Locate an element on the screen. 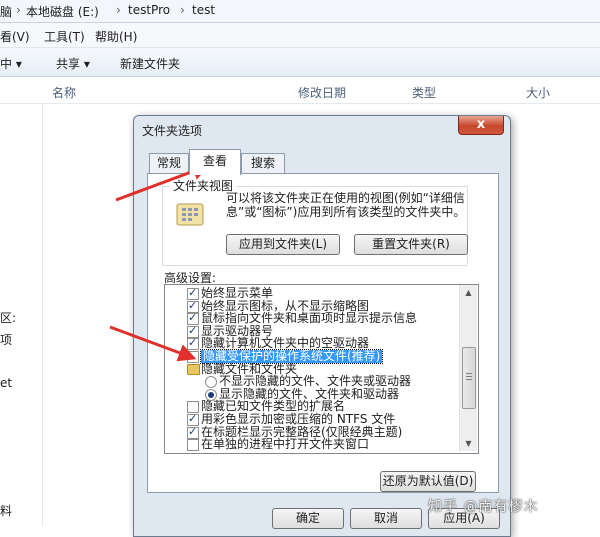 This screenshot has height=537, width=600. folder-view-icon is located at coordinates (191, 214).